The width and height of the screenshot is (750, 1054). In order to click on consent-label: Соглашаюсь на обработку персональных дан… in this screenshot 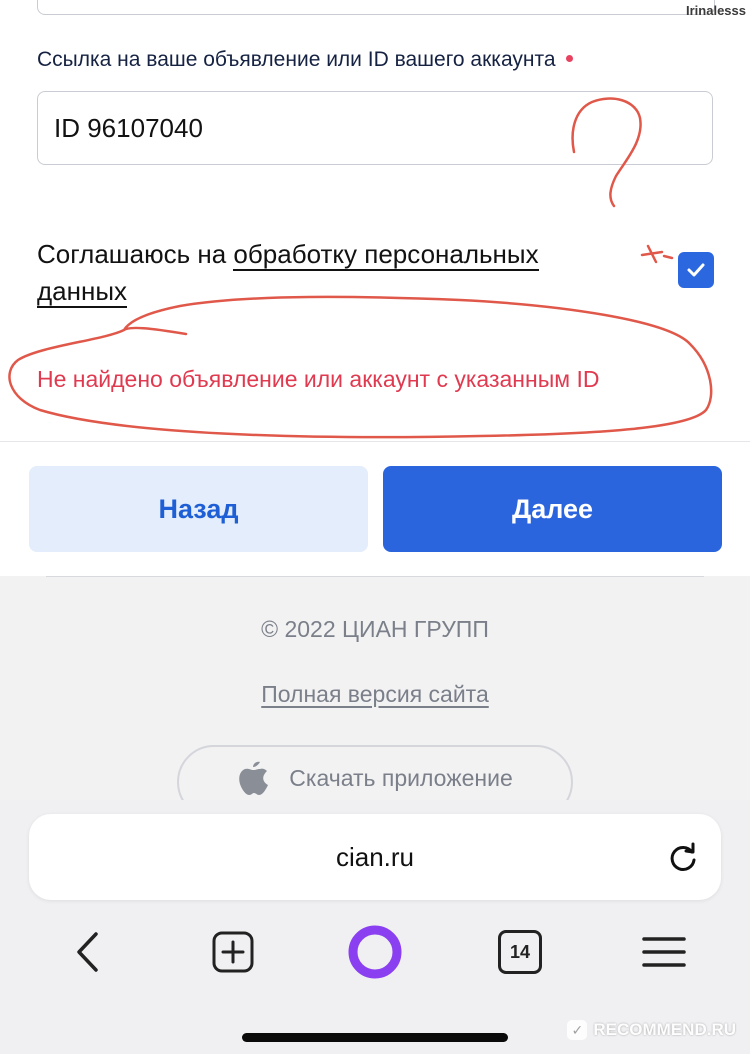, I will do `click(327, 273)`.